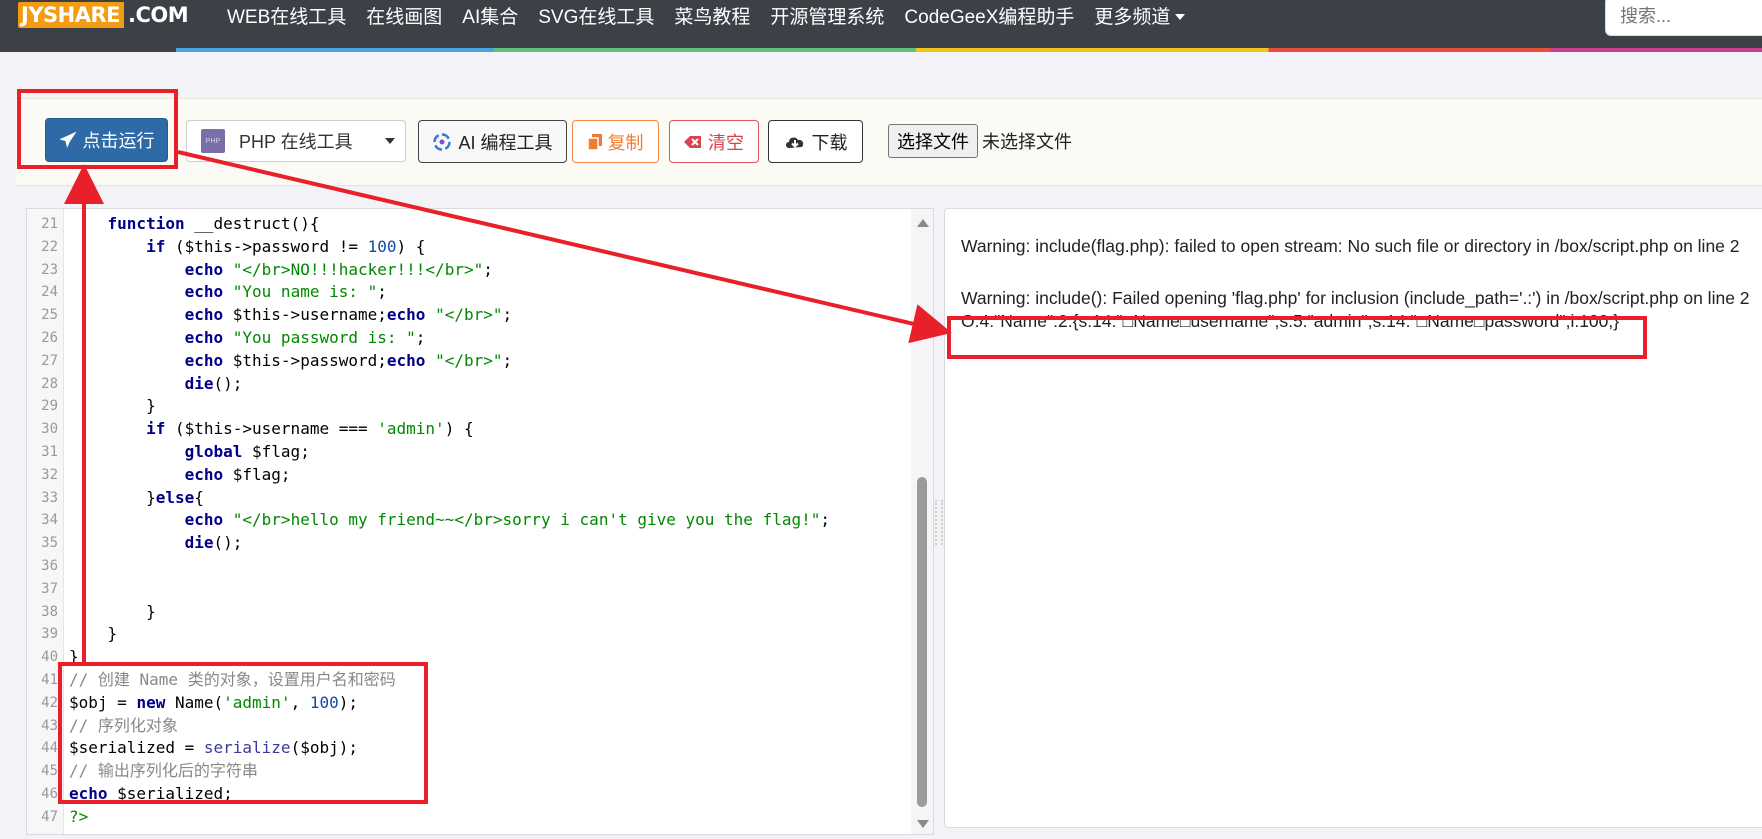 Image resolution: width=1762 pixels, height=839 pixels. I want to click on ai-coding-button: AI 编程工具, so click(492, 141).